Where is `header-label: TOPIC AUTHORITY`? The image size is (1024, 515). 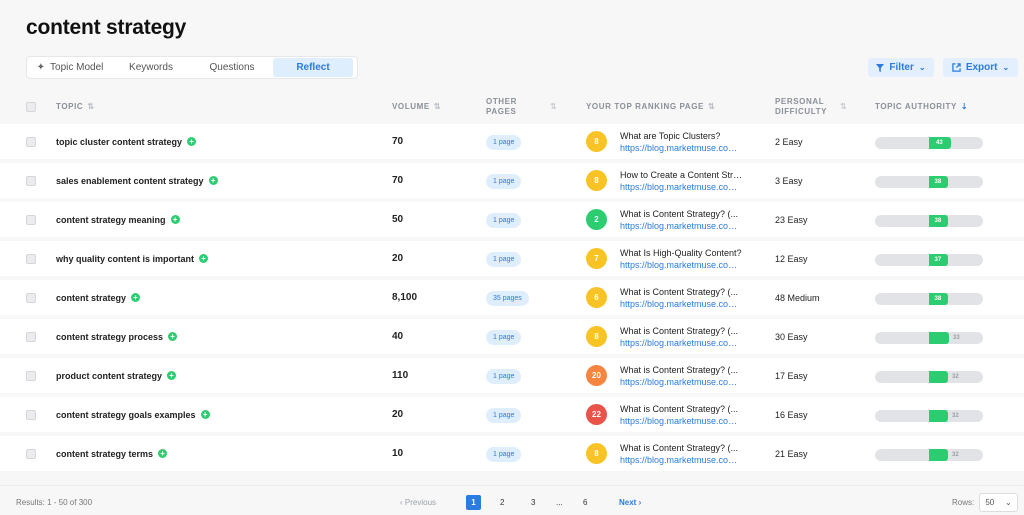 header-label: TOPIC AUTHORITY is located at coordinates (916, 106).